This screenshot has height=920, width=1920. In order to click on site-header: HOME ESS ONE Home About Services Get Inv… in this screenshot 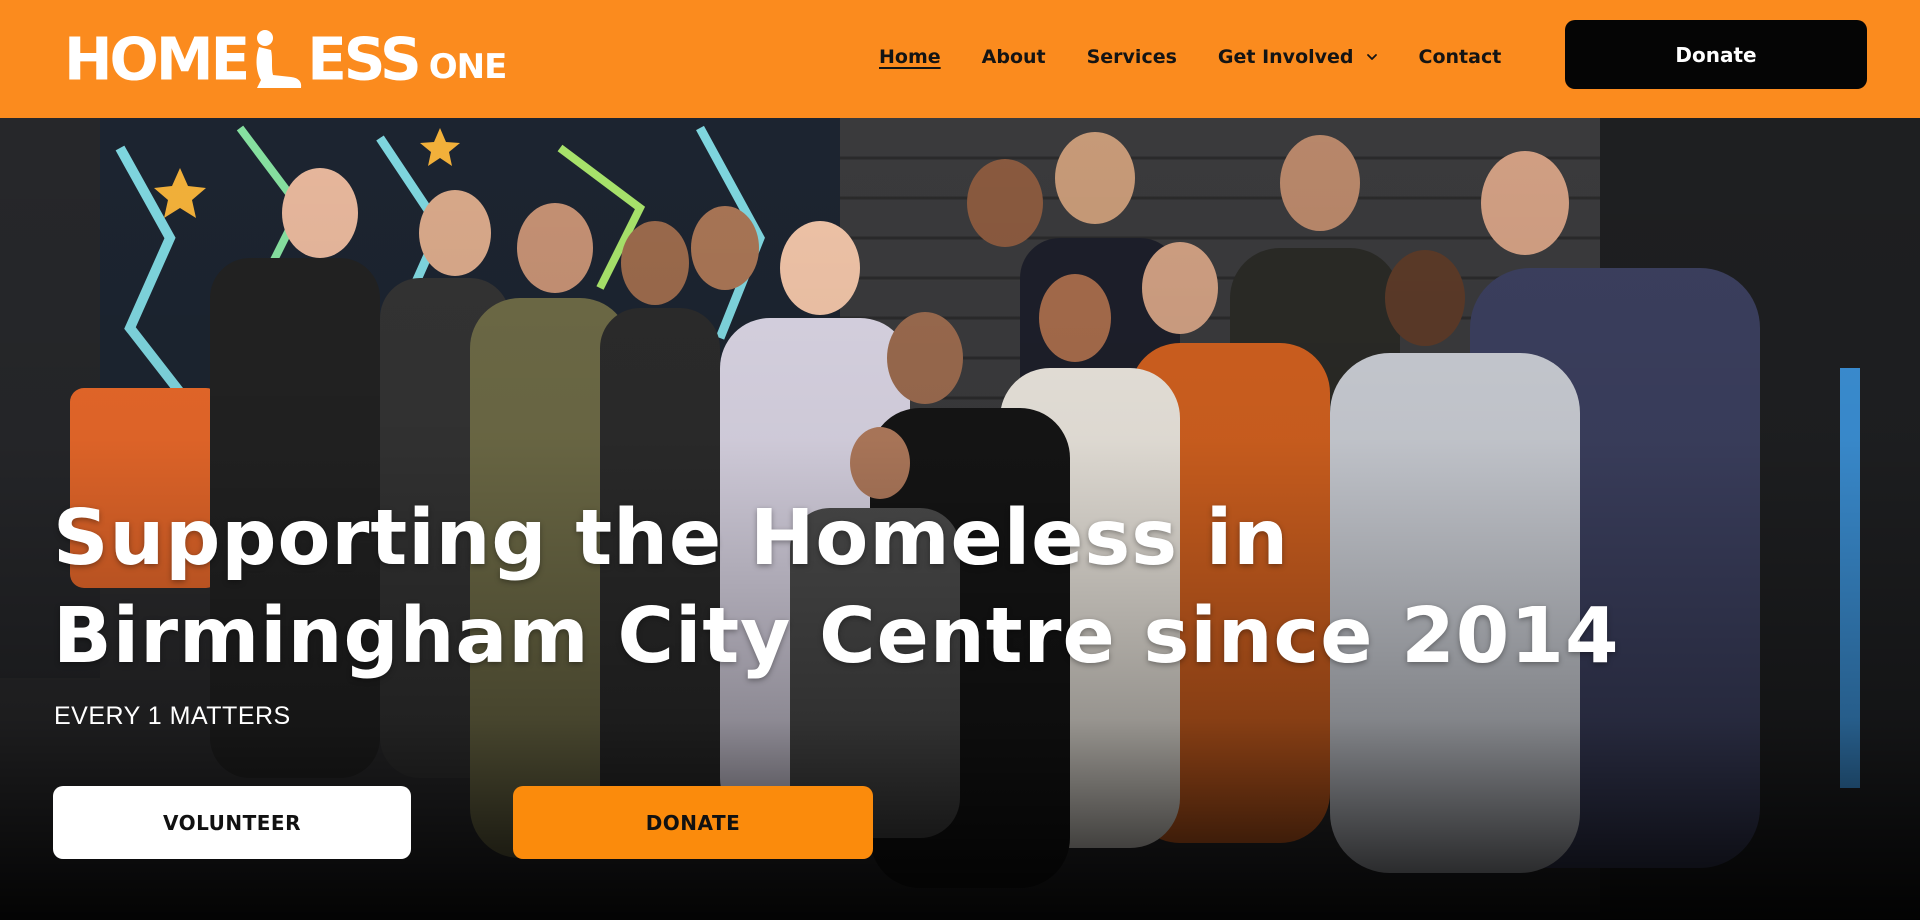, I will do `click(960, 59)`.